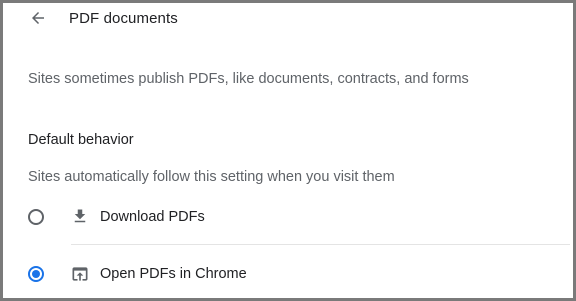  I want to click on open-in-browser-icon, so click(80, 274).